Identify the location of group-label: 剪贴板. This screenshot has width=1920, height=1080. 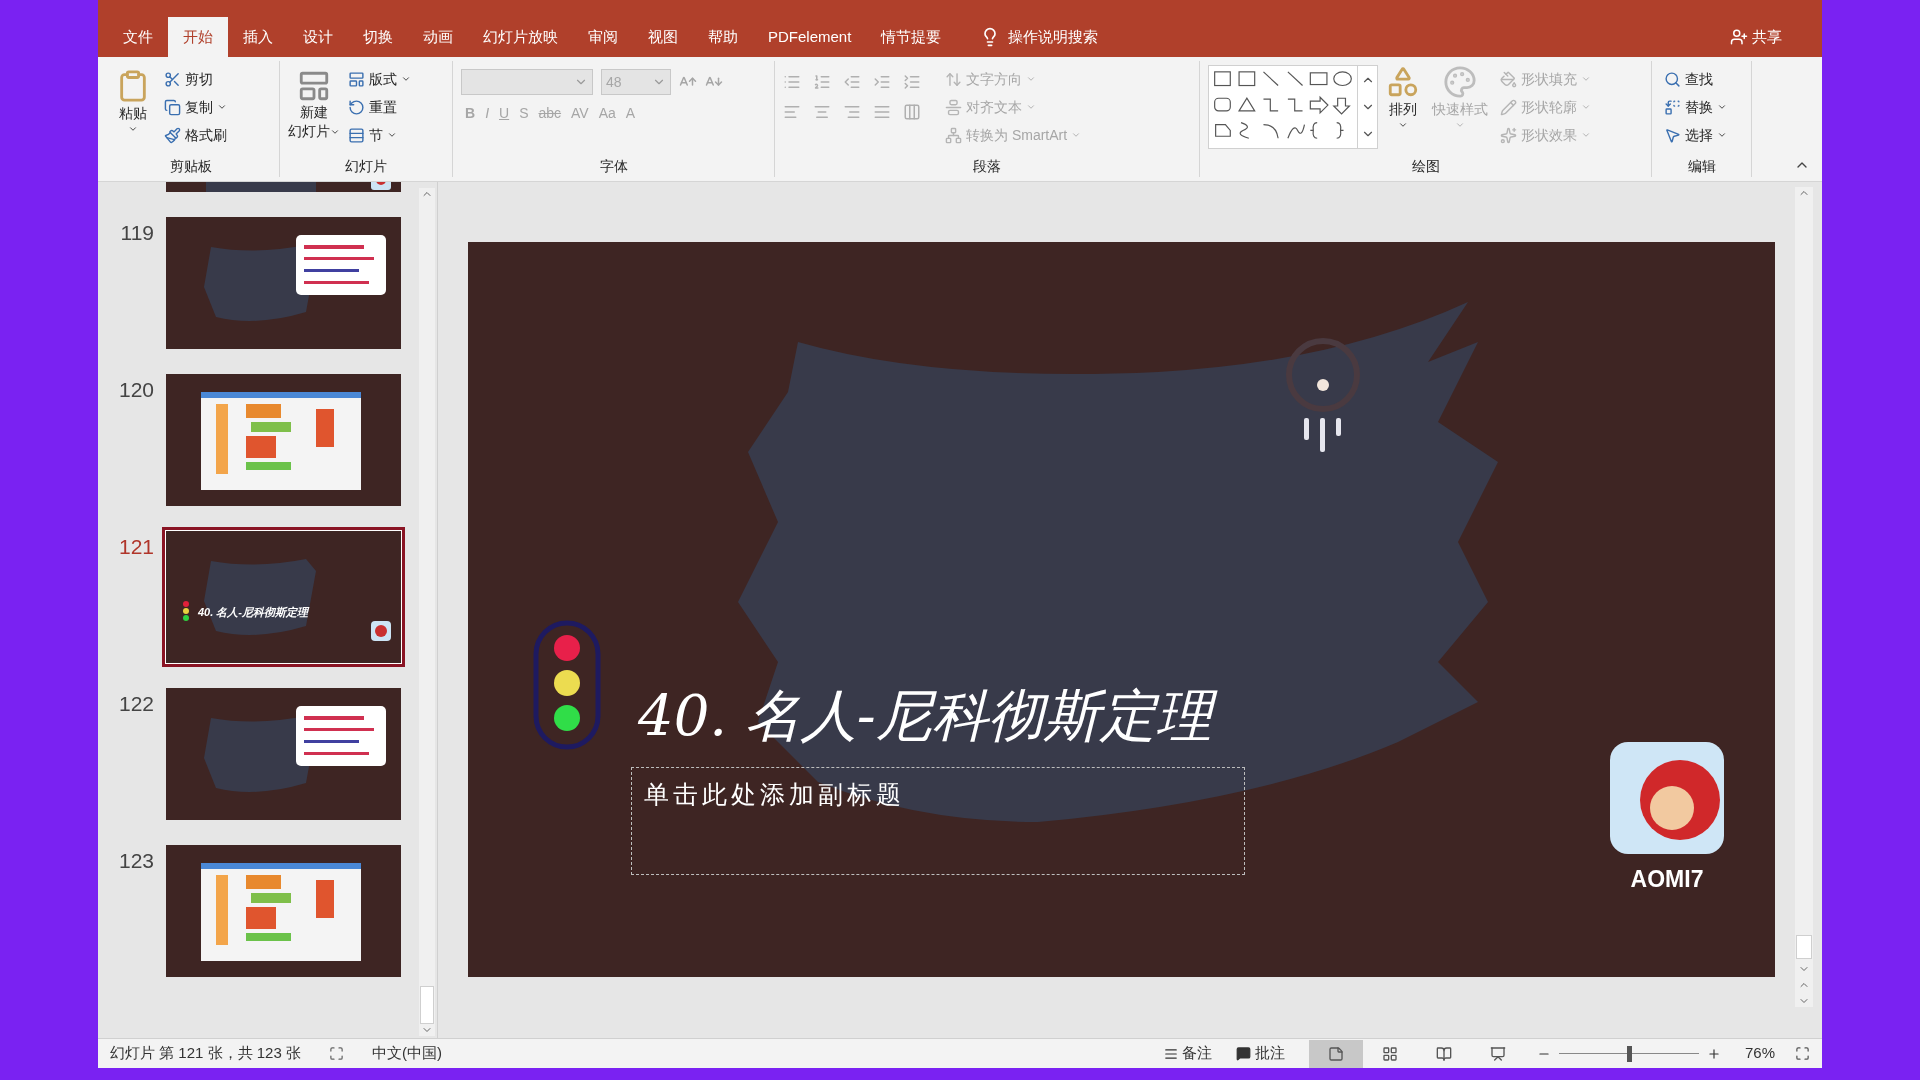
(190, 166).